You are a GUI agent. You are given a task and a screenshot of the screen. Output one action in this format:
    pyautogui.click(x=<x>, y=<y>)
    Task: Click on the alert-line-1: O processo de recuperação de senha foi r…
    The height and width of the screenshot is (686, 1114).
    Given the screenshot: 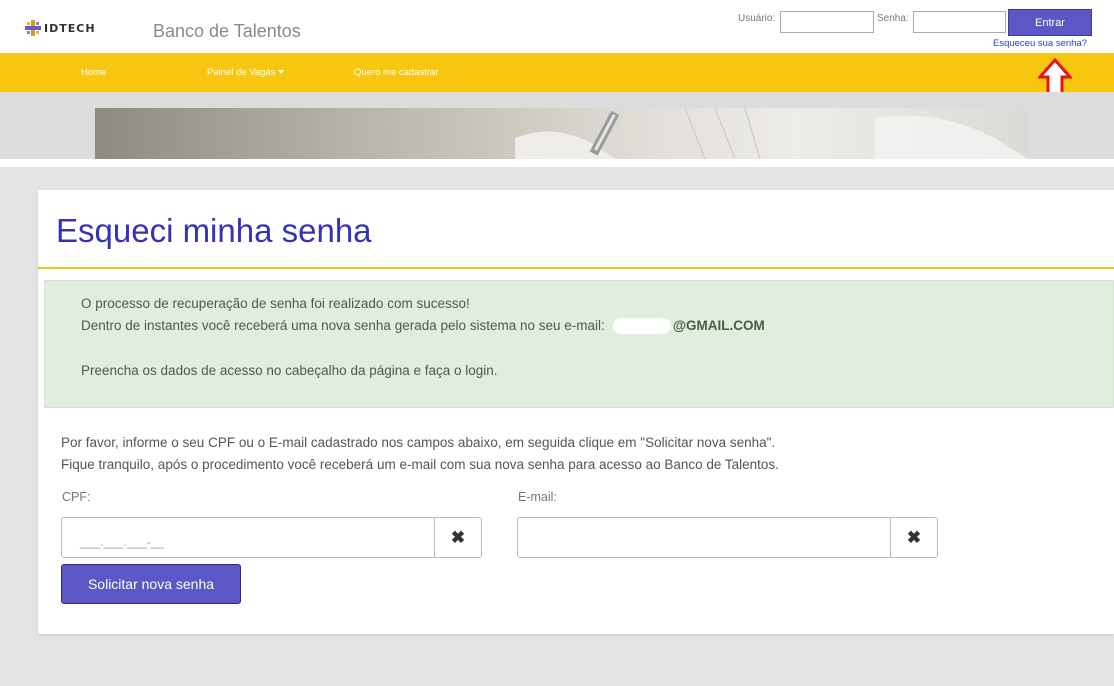 What is the action you would take?
    pyautogui.click(x=275, y=303)
    